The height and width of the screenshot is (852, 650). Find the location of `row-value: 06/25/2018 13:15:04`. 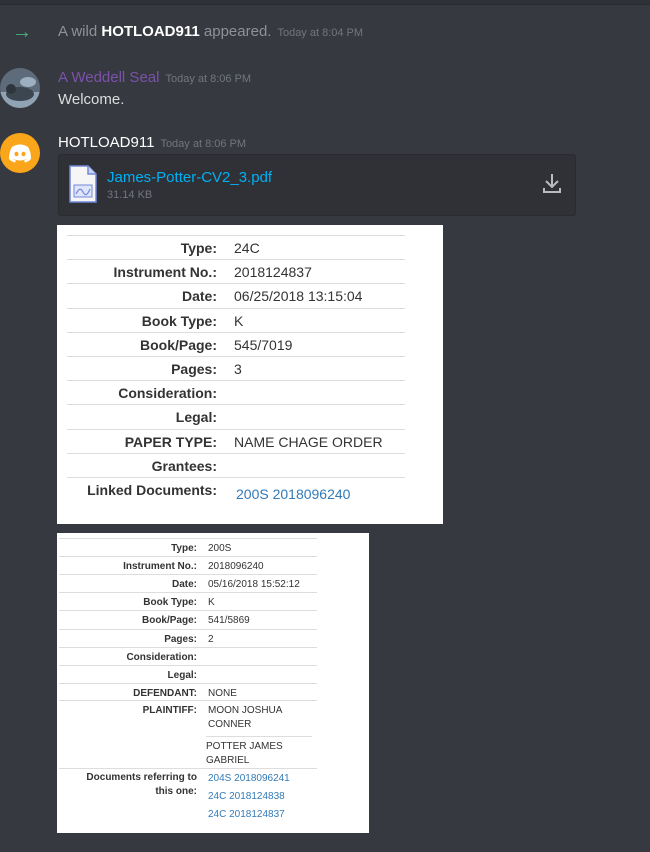

row-value: 06/25/2018 13:15:04 is located at coordinates (298, 296).